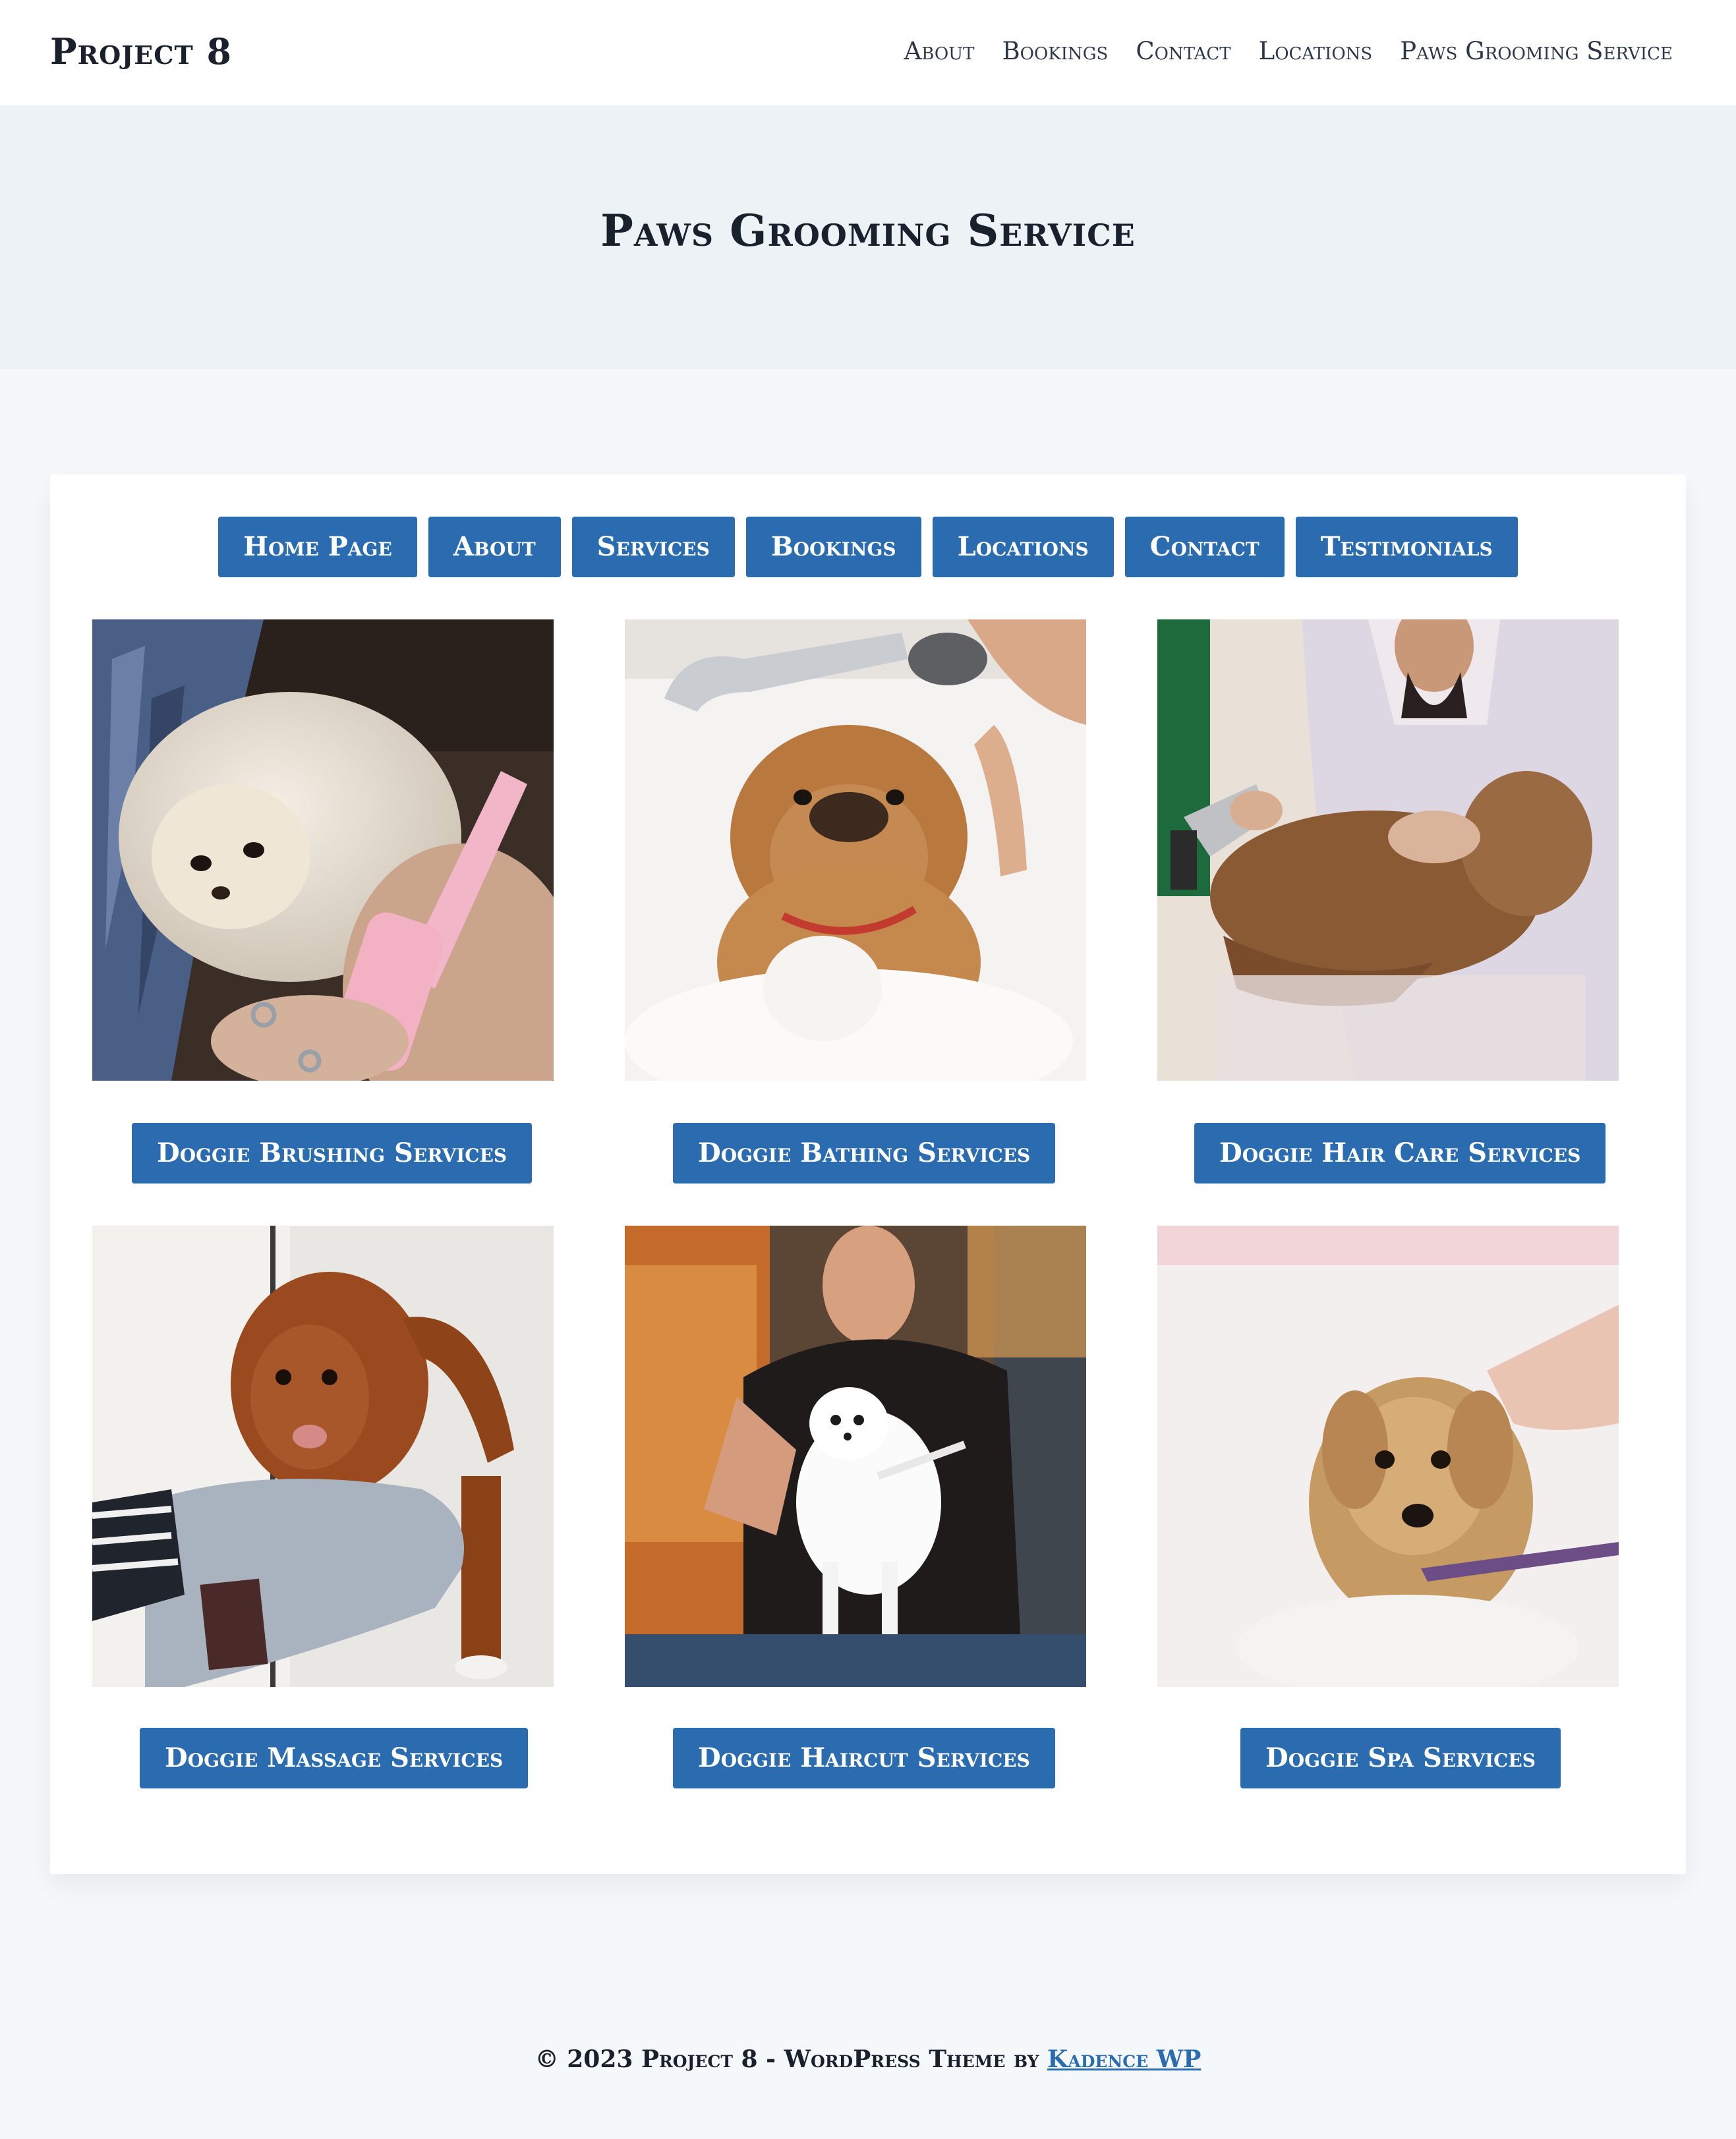 The image size is (1736, 2139). I want to click on doggie-massage-services-button: Doggie Massage Services, so click(334, 1758).